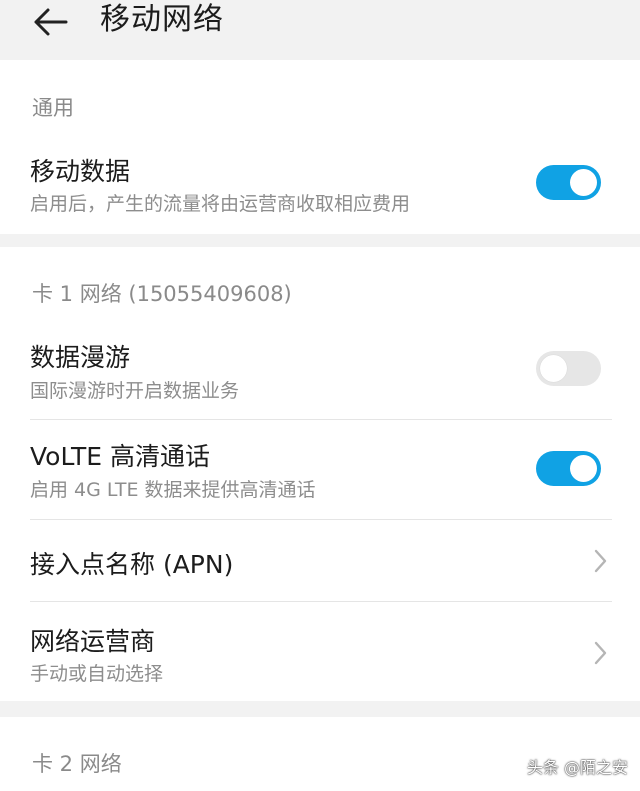  I want to click on data-roaming-title: 数据漫游, so click(80, 357).